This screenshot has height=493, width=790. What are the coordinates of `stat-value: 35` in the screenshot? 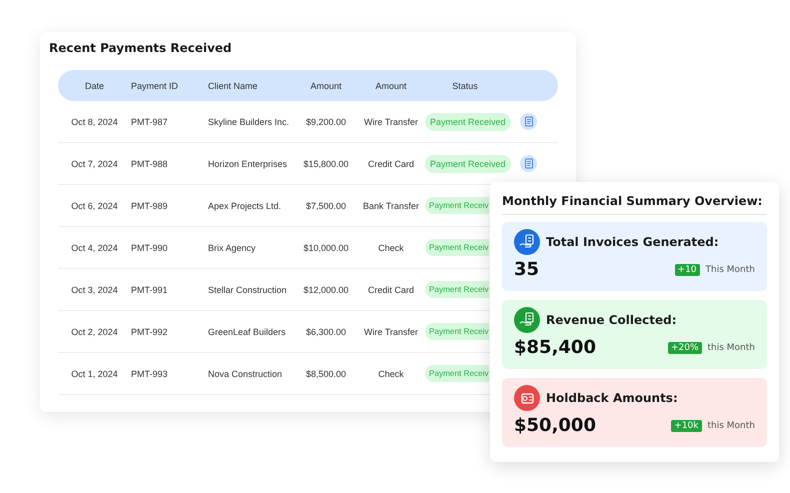 It's located at (527, 269).